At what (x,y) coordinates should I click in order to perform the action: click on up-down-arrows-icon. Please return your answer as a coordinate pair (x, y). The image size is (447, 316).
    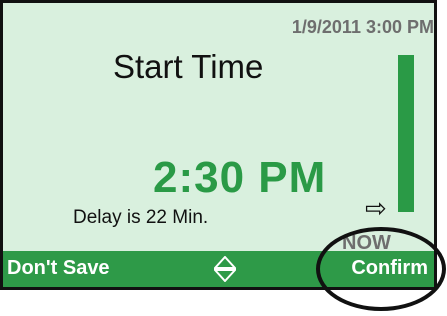
    Looking at the image, I should click on (225, 269).